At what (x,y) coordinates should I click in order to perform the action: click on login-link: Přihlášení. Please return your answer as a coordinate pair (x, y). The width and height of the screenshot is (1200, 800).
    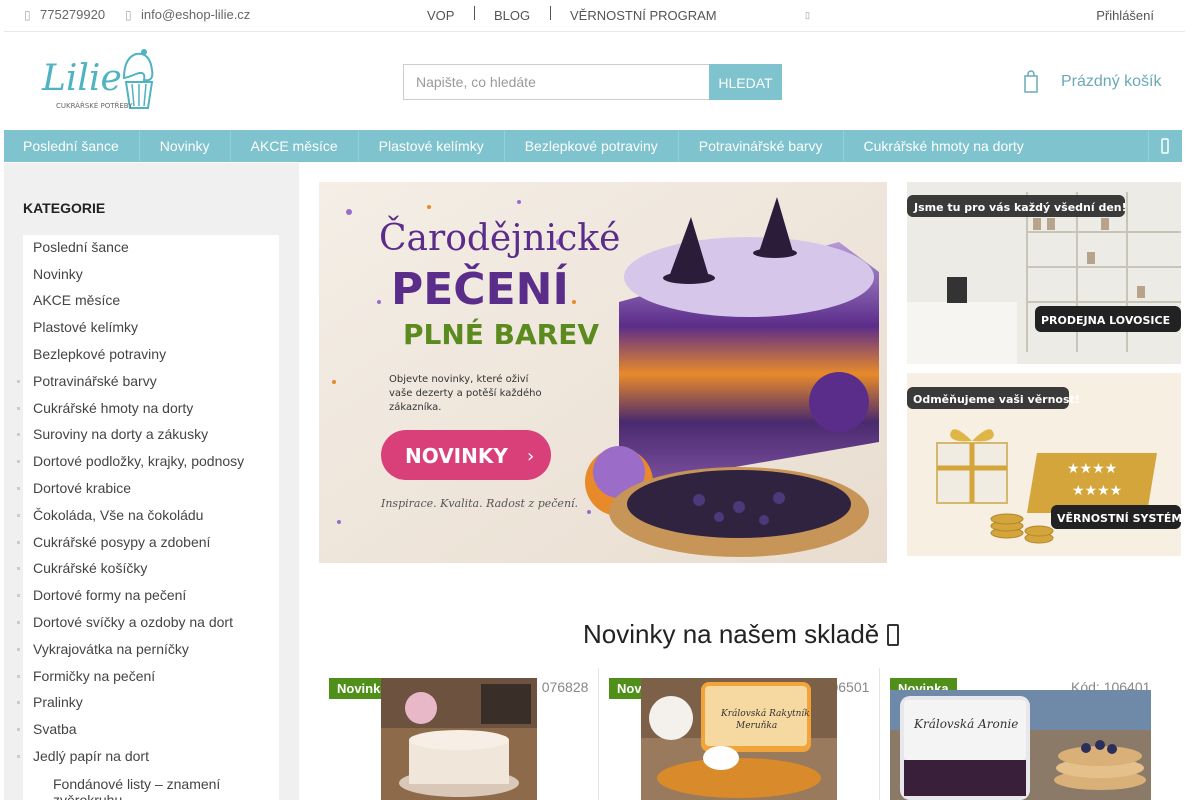
    Looking at the image, I should click on (1125, 15).